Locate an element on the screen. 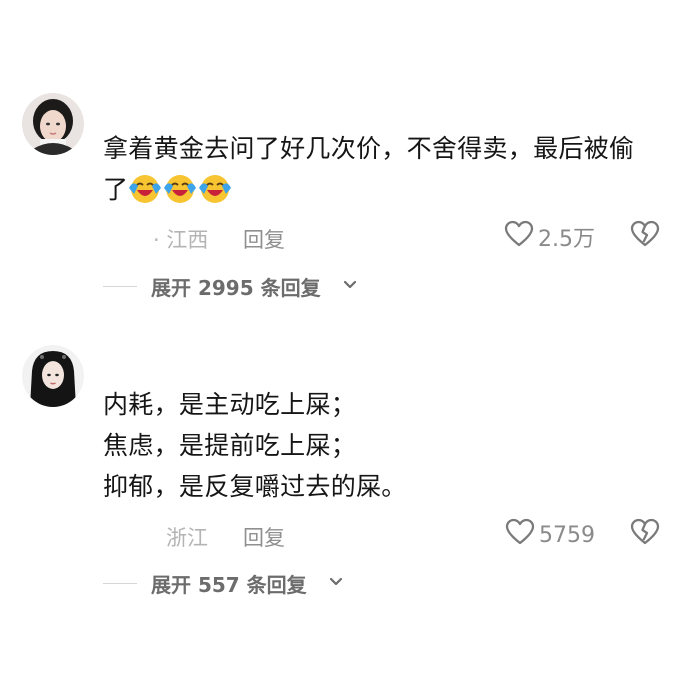  comment-text-line: 了 is located at coordinates (388, 189).